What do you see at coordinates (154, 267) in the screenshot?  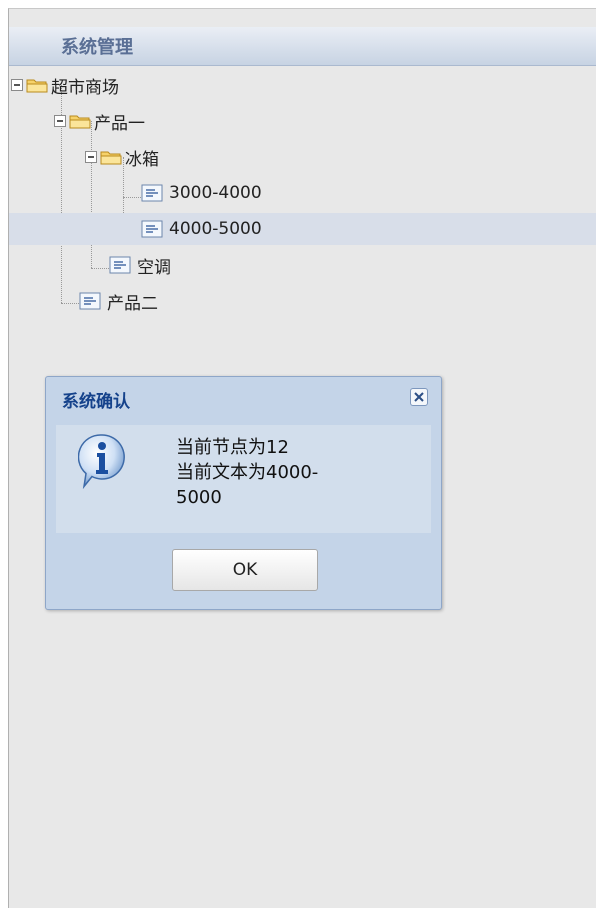 I see `tree-node-label: 空调` at bounding box center [154, 267].